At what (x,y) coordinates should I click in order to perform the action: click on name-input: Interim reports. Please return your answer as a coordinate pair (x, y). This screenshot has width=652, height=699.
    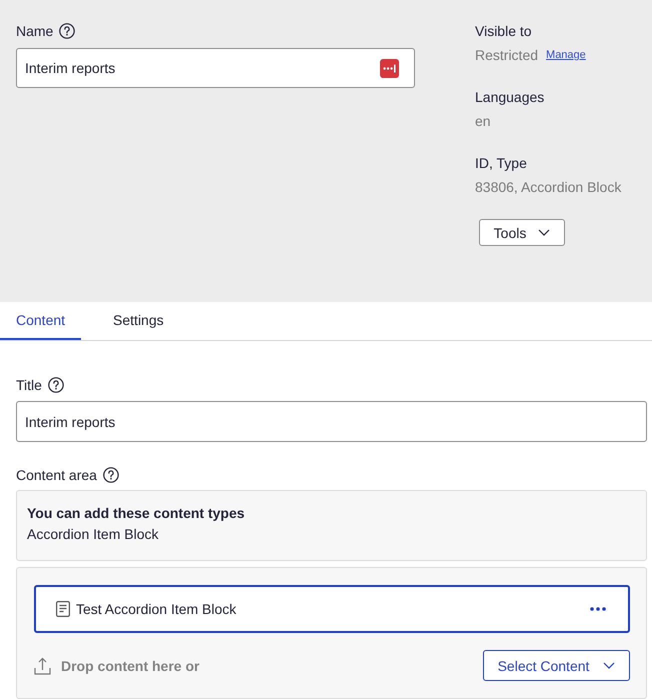
    Looking at the image, I should click on (215, 68).